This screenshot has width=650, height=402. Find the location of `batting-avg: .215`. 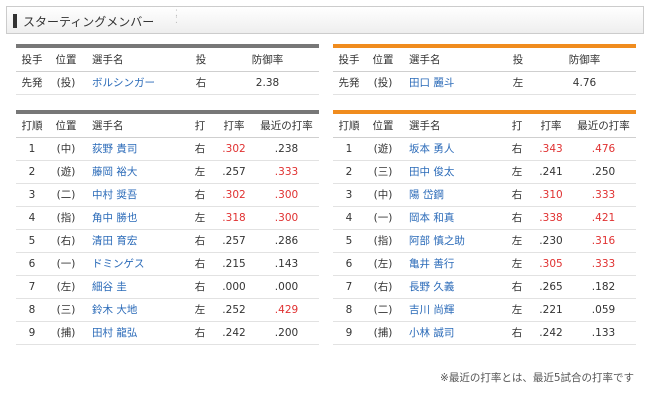

batting-avg: .215 is located at coordinates (234, 264).